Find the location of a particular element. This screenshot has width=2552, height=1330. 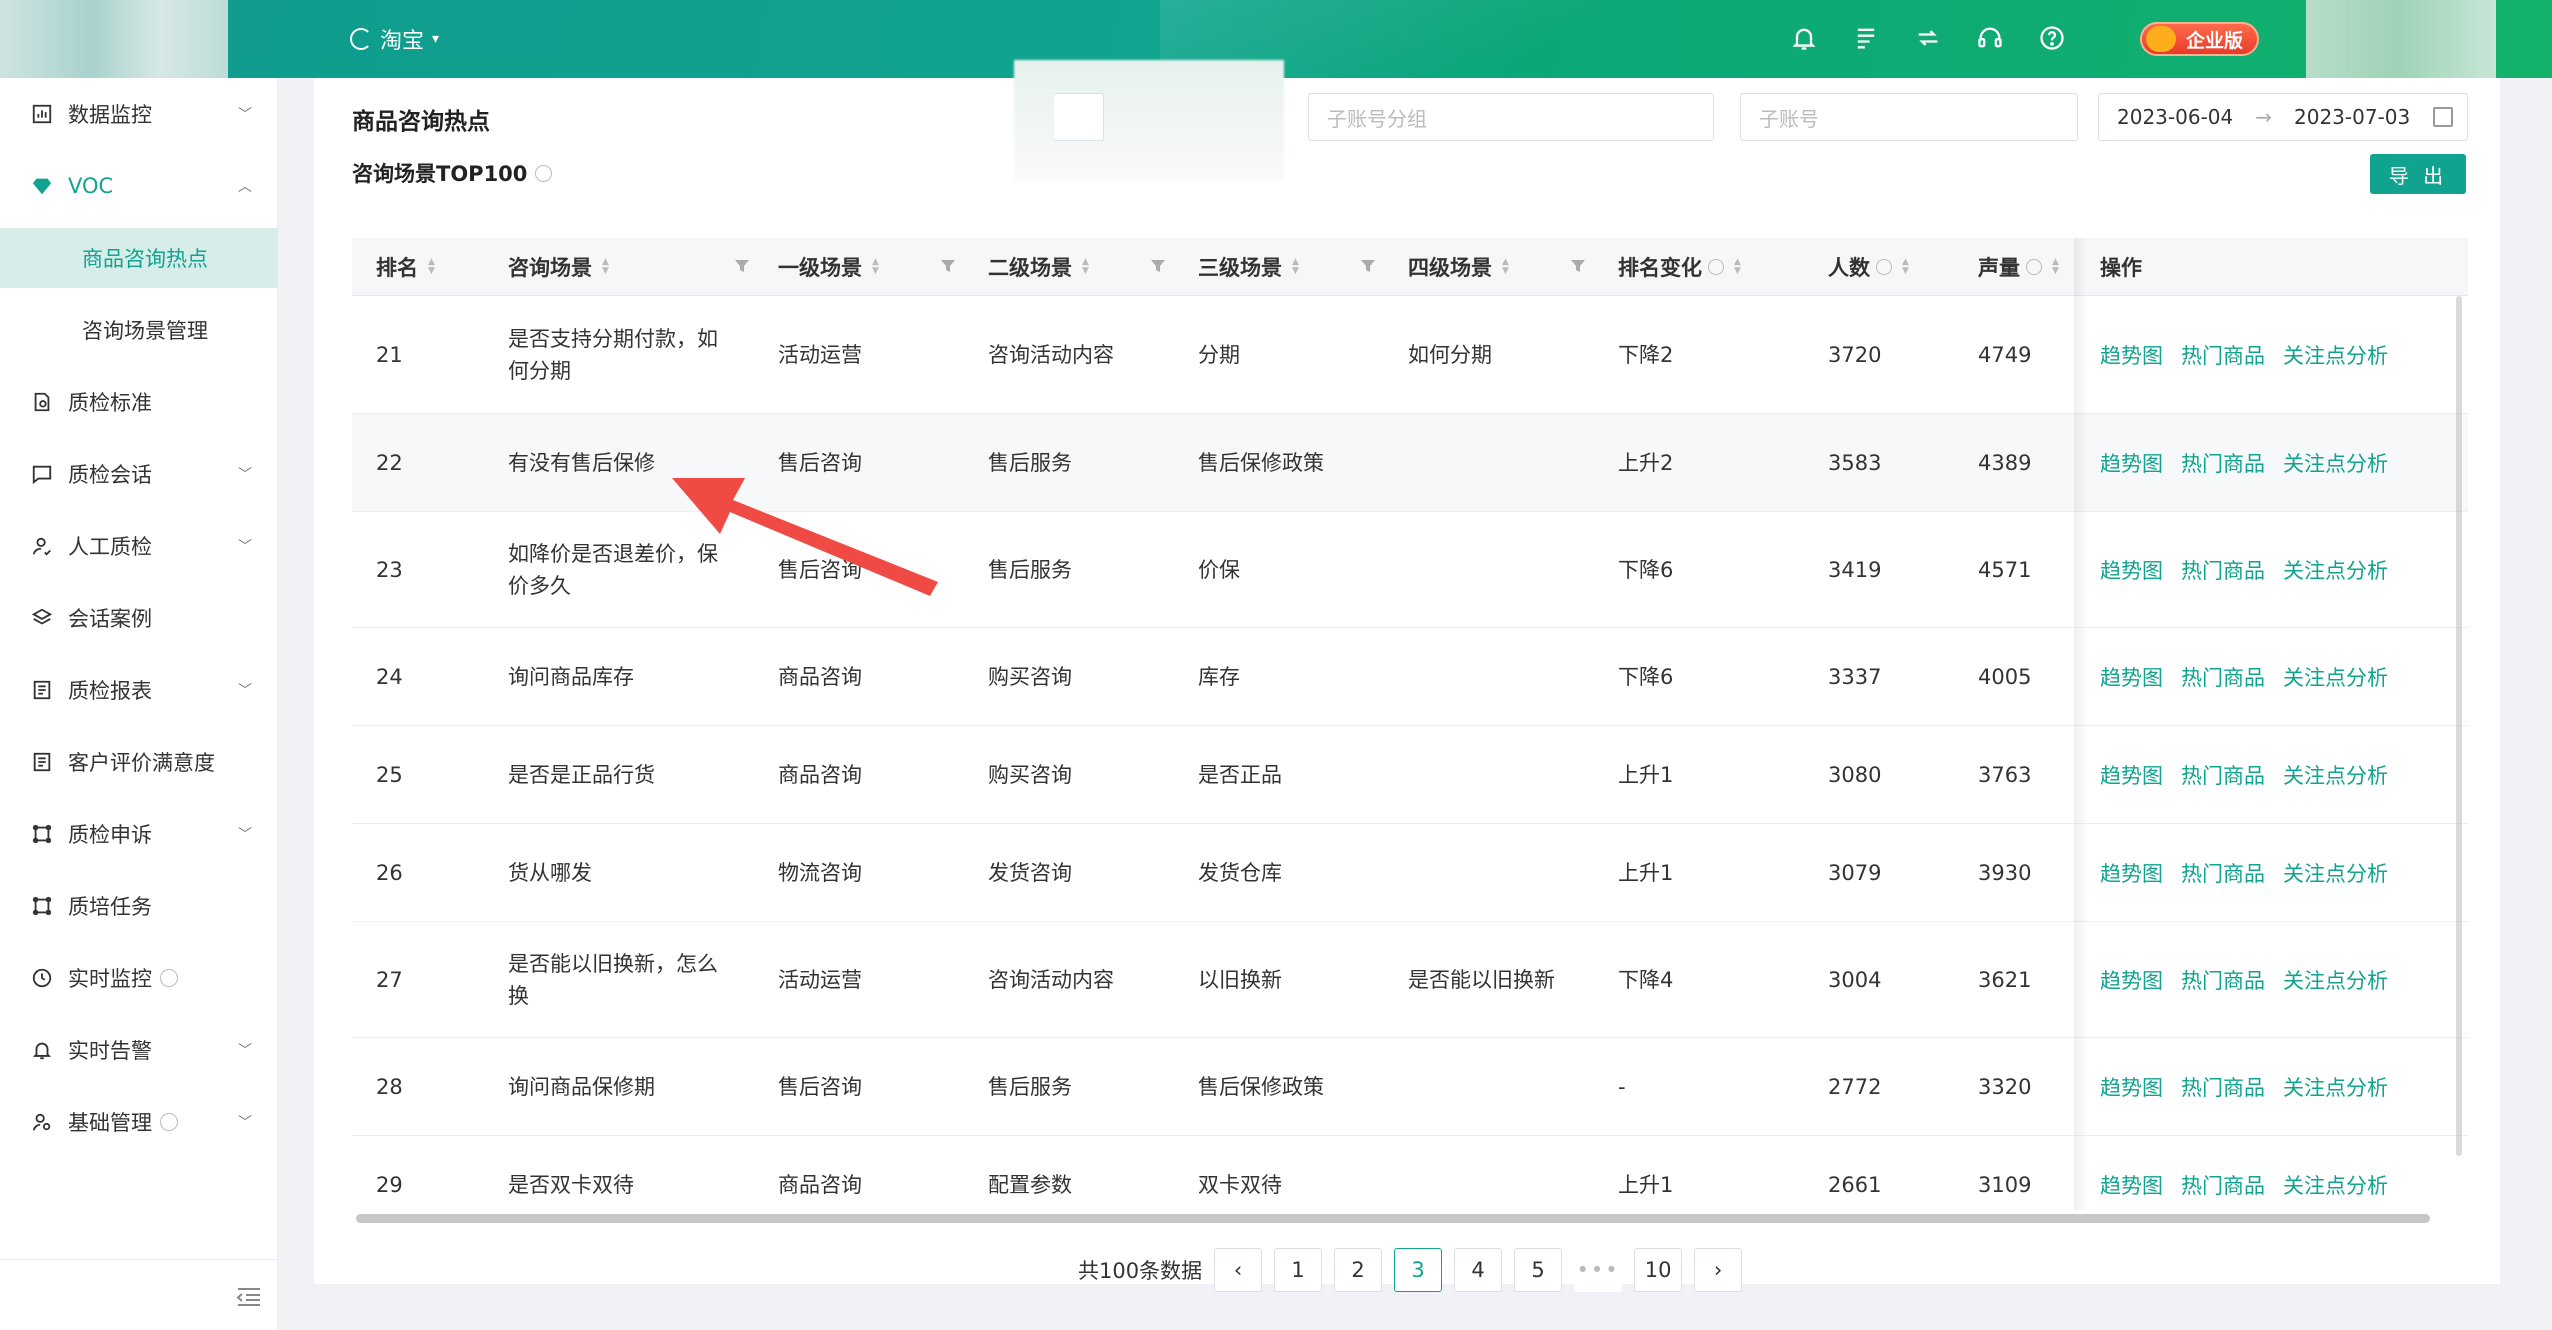

sidebar-item-qc-appeal: 质检申诉 ﹀ is located at coordinates (139, 834).